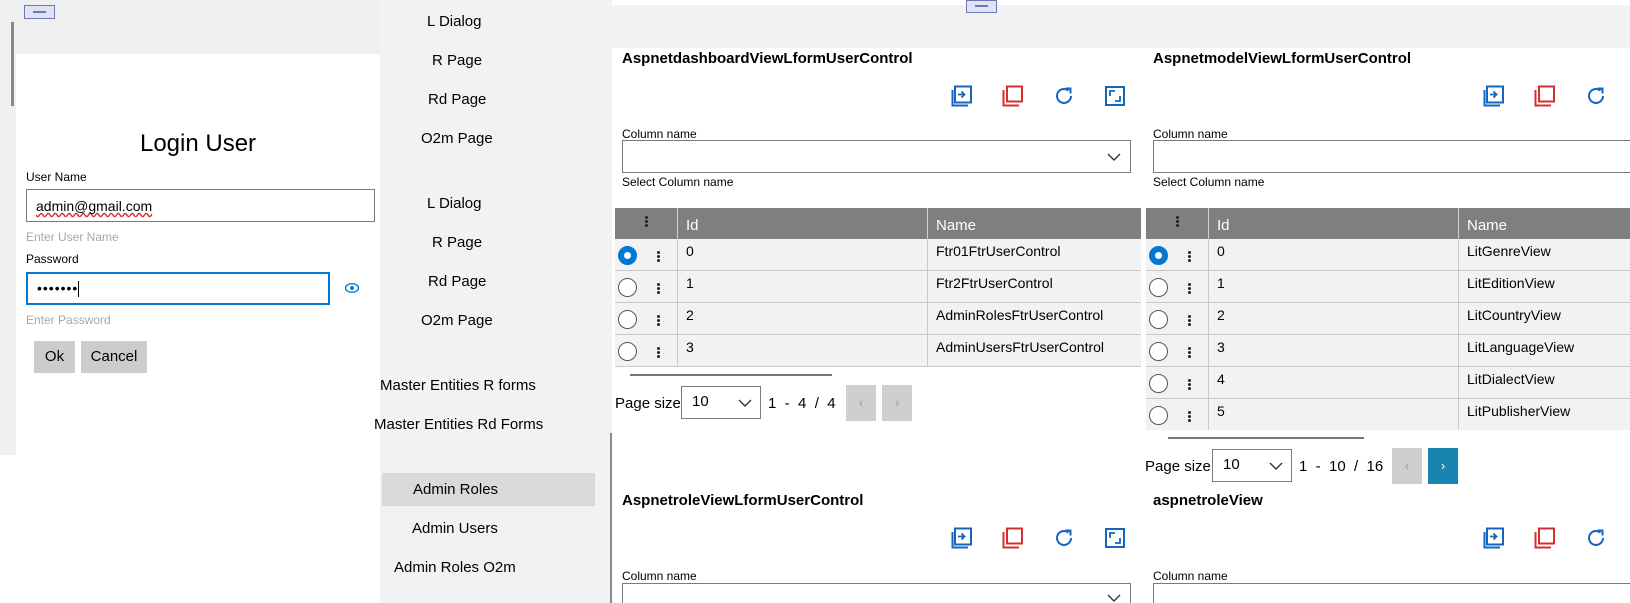  I want to click on nav-item-l-dialog-2: L Dialog, so click(454, 203).